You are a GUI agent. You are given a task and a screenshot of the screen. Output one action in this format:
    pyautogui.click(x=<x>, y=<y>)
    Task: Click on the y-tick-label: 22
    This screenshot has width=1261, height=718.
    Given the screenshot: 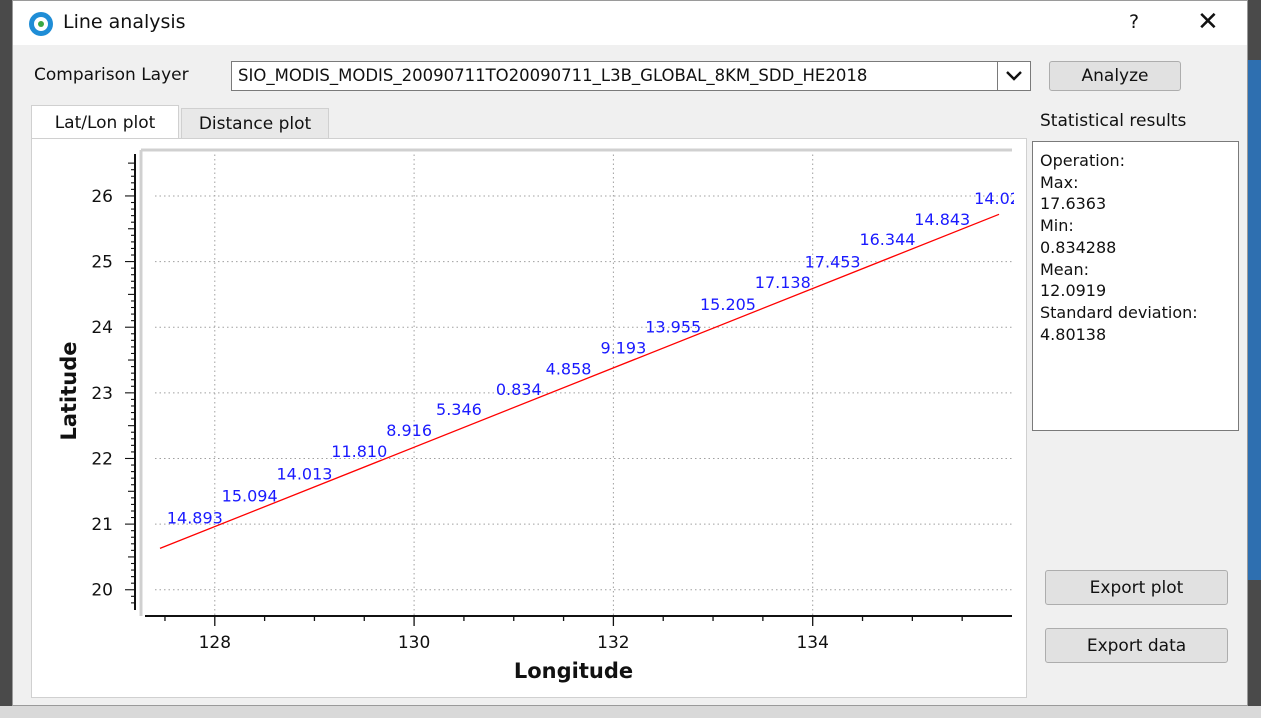 What is the action you would take?
    pyautogui.click(x=102, y=459)
    